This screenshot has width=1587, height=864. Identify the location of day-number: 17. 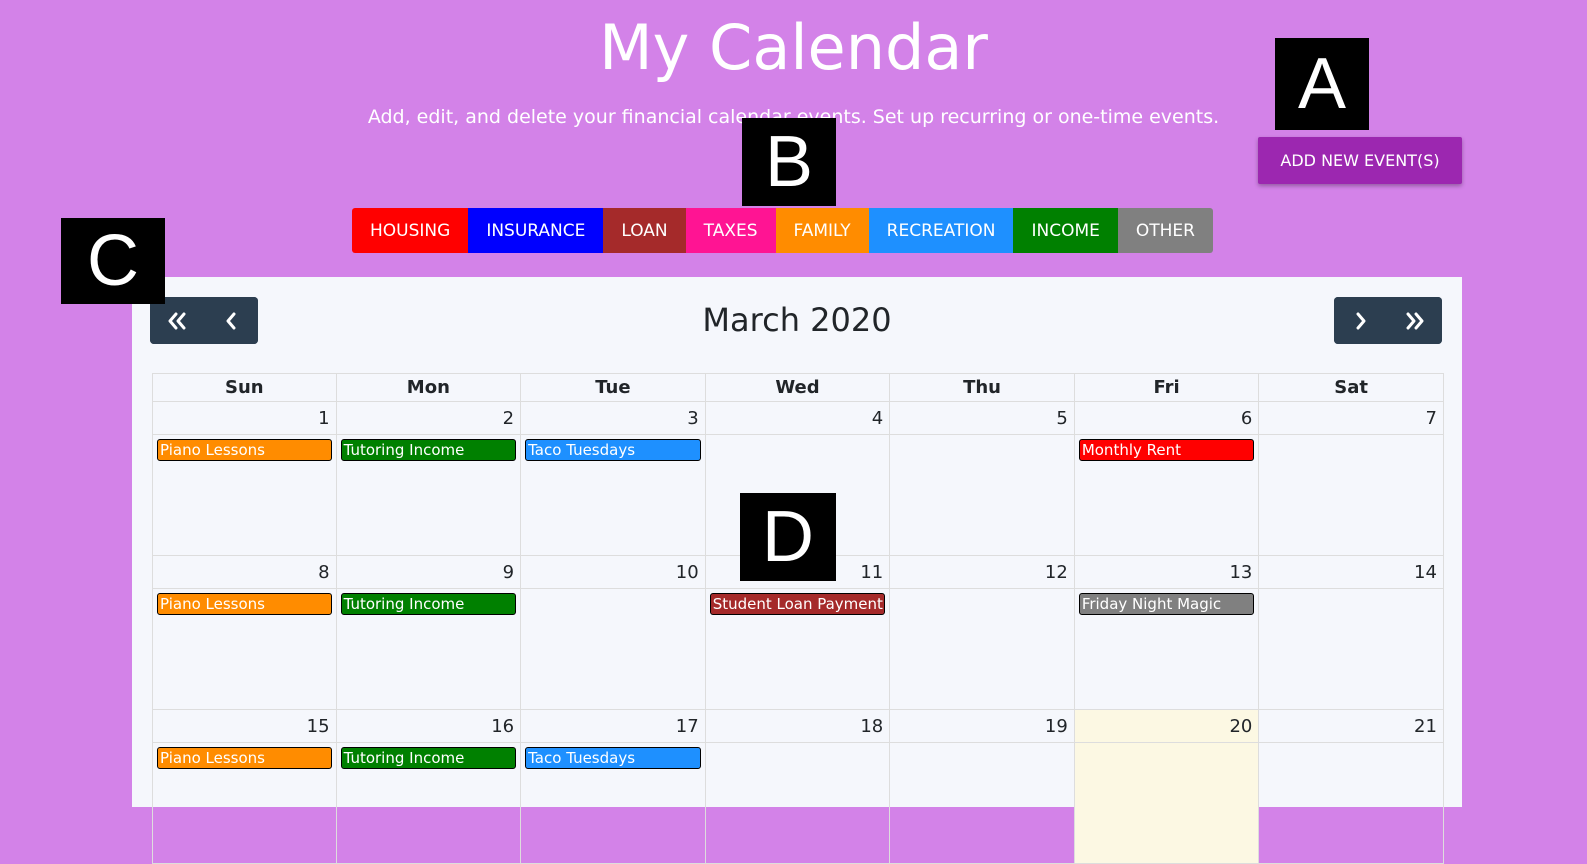
(613, 726).